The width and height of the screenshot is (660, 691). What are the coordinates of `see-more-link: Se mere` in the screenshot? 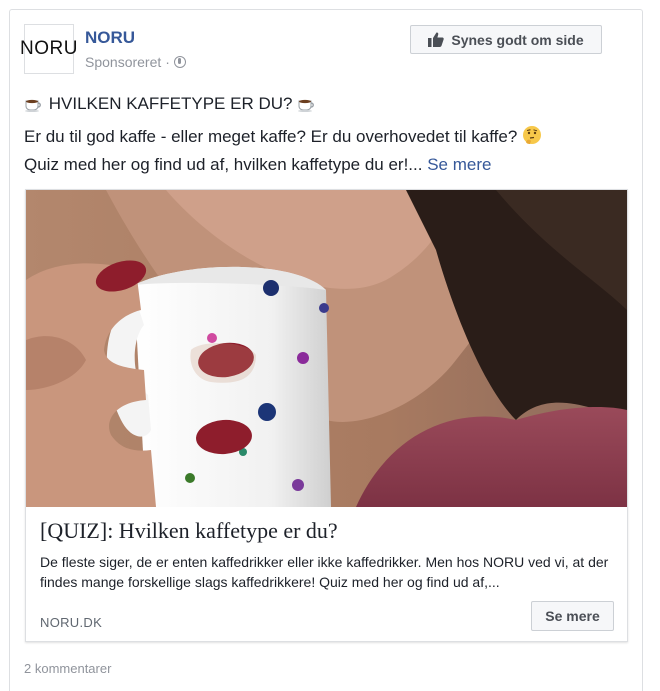 It's located at (459, 164).